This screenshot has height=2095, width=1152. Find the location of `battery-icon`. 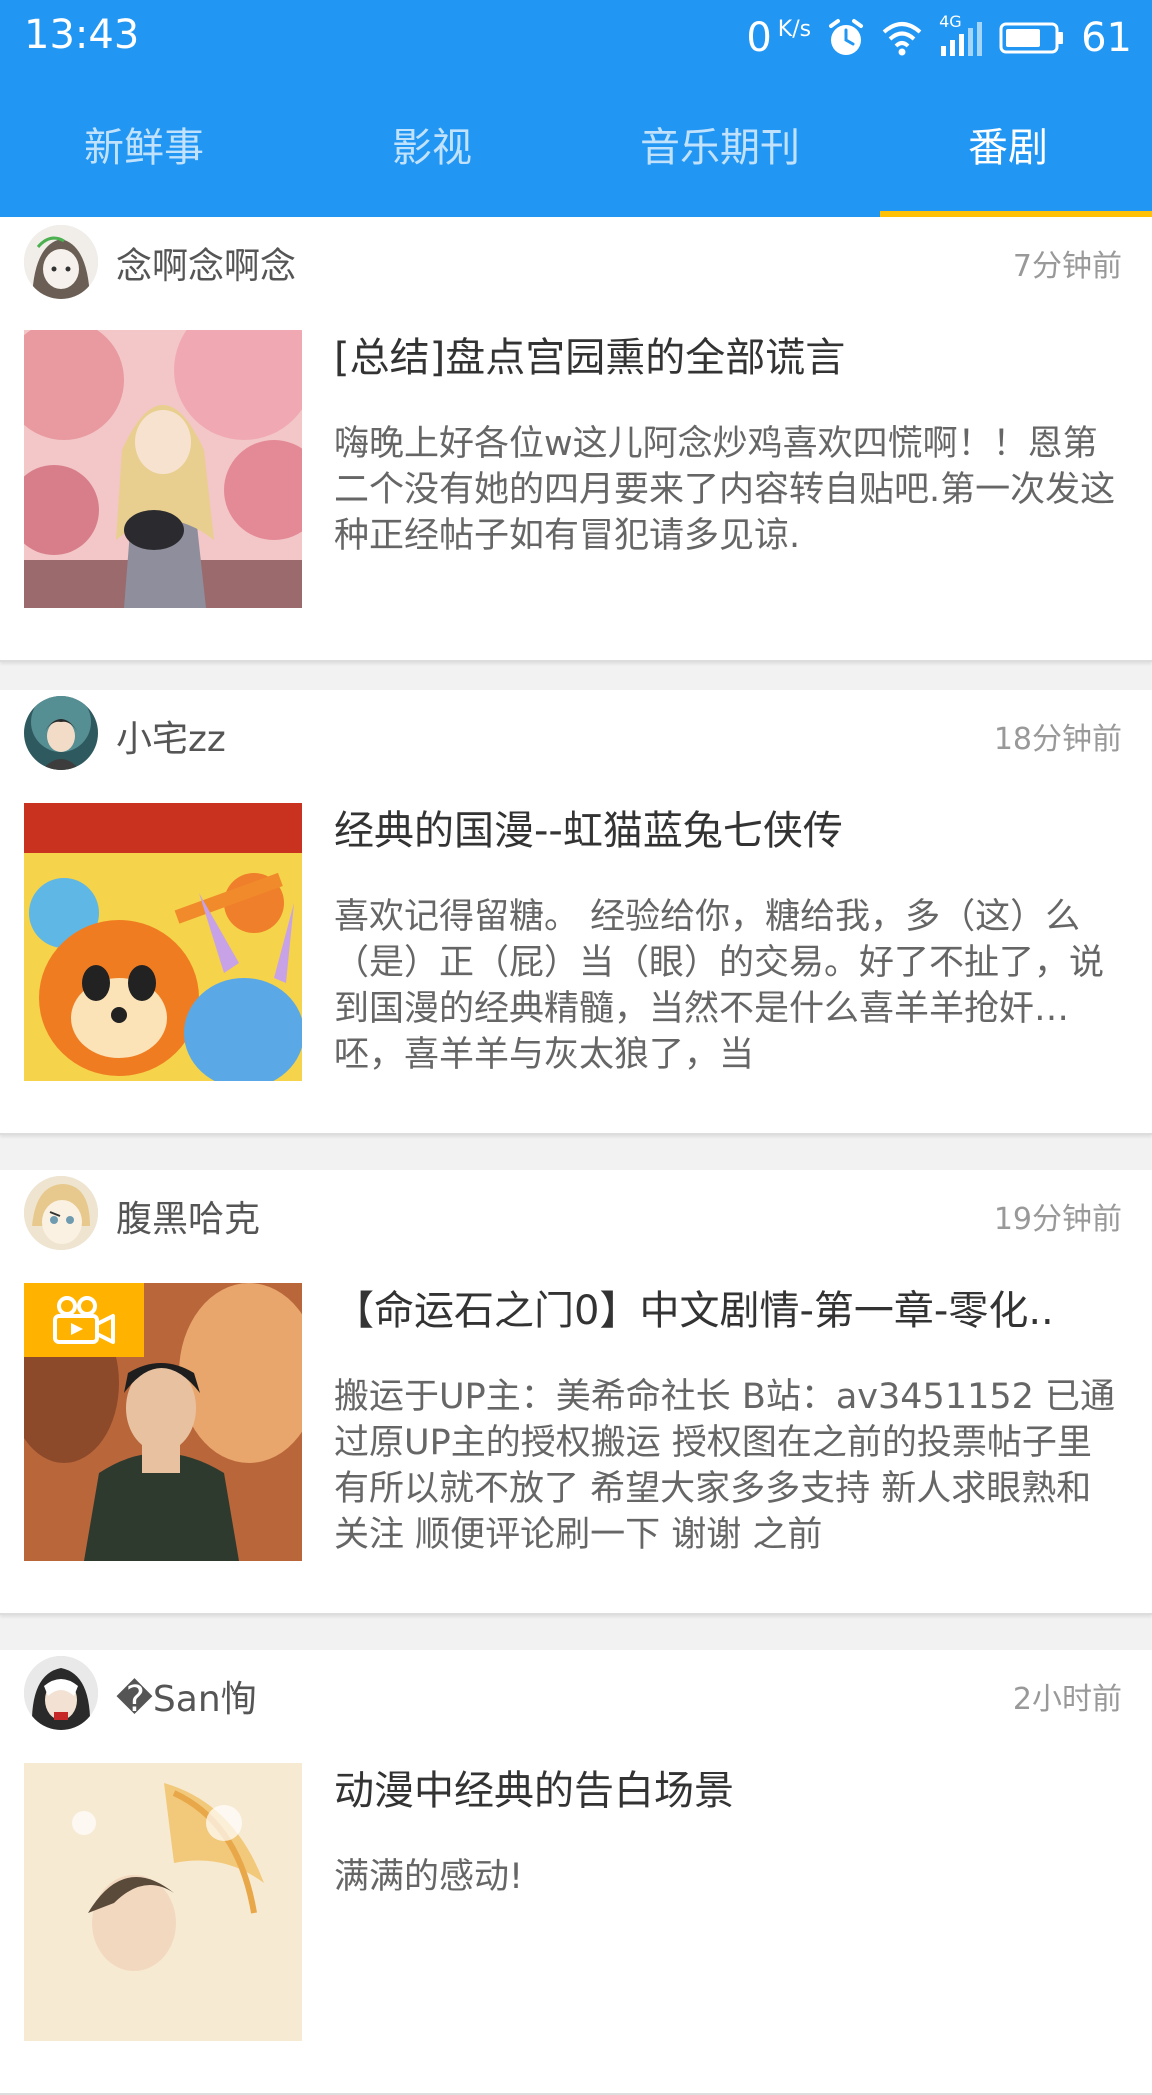

battery-icon is located at coordinates (1032, 38).